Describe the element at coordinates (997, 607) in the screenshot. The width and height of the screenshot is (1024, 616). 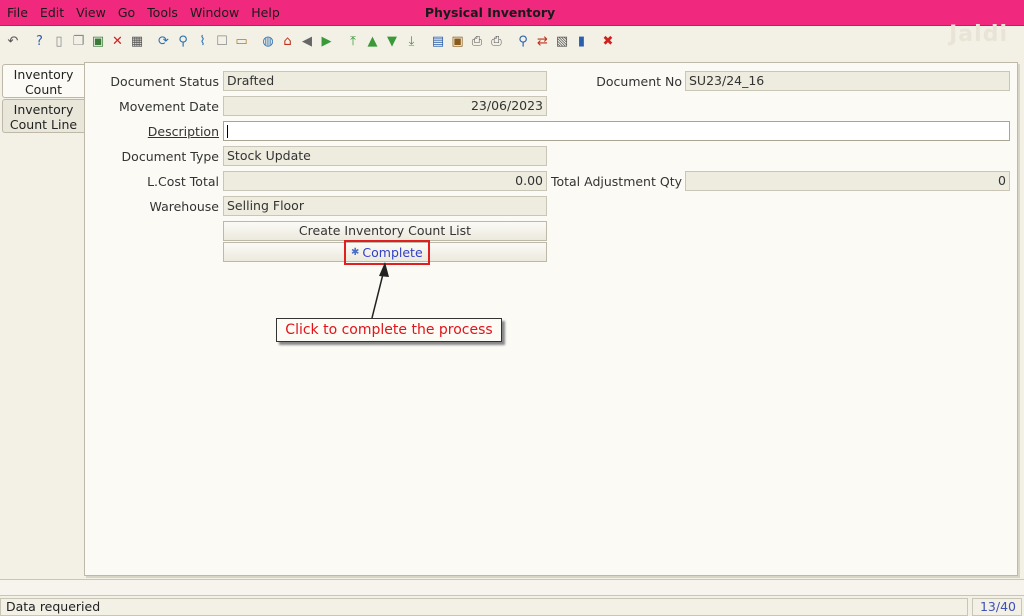
I see `record-count: 13/40` at that location.